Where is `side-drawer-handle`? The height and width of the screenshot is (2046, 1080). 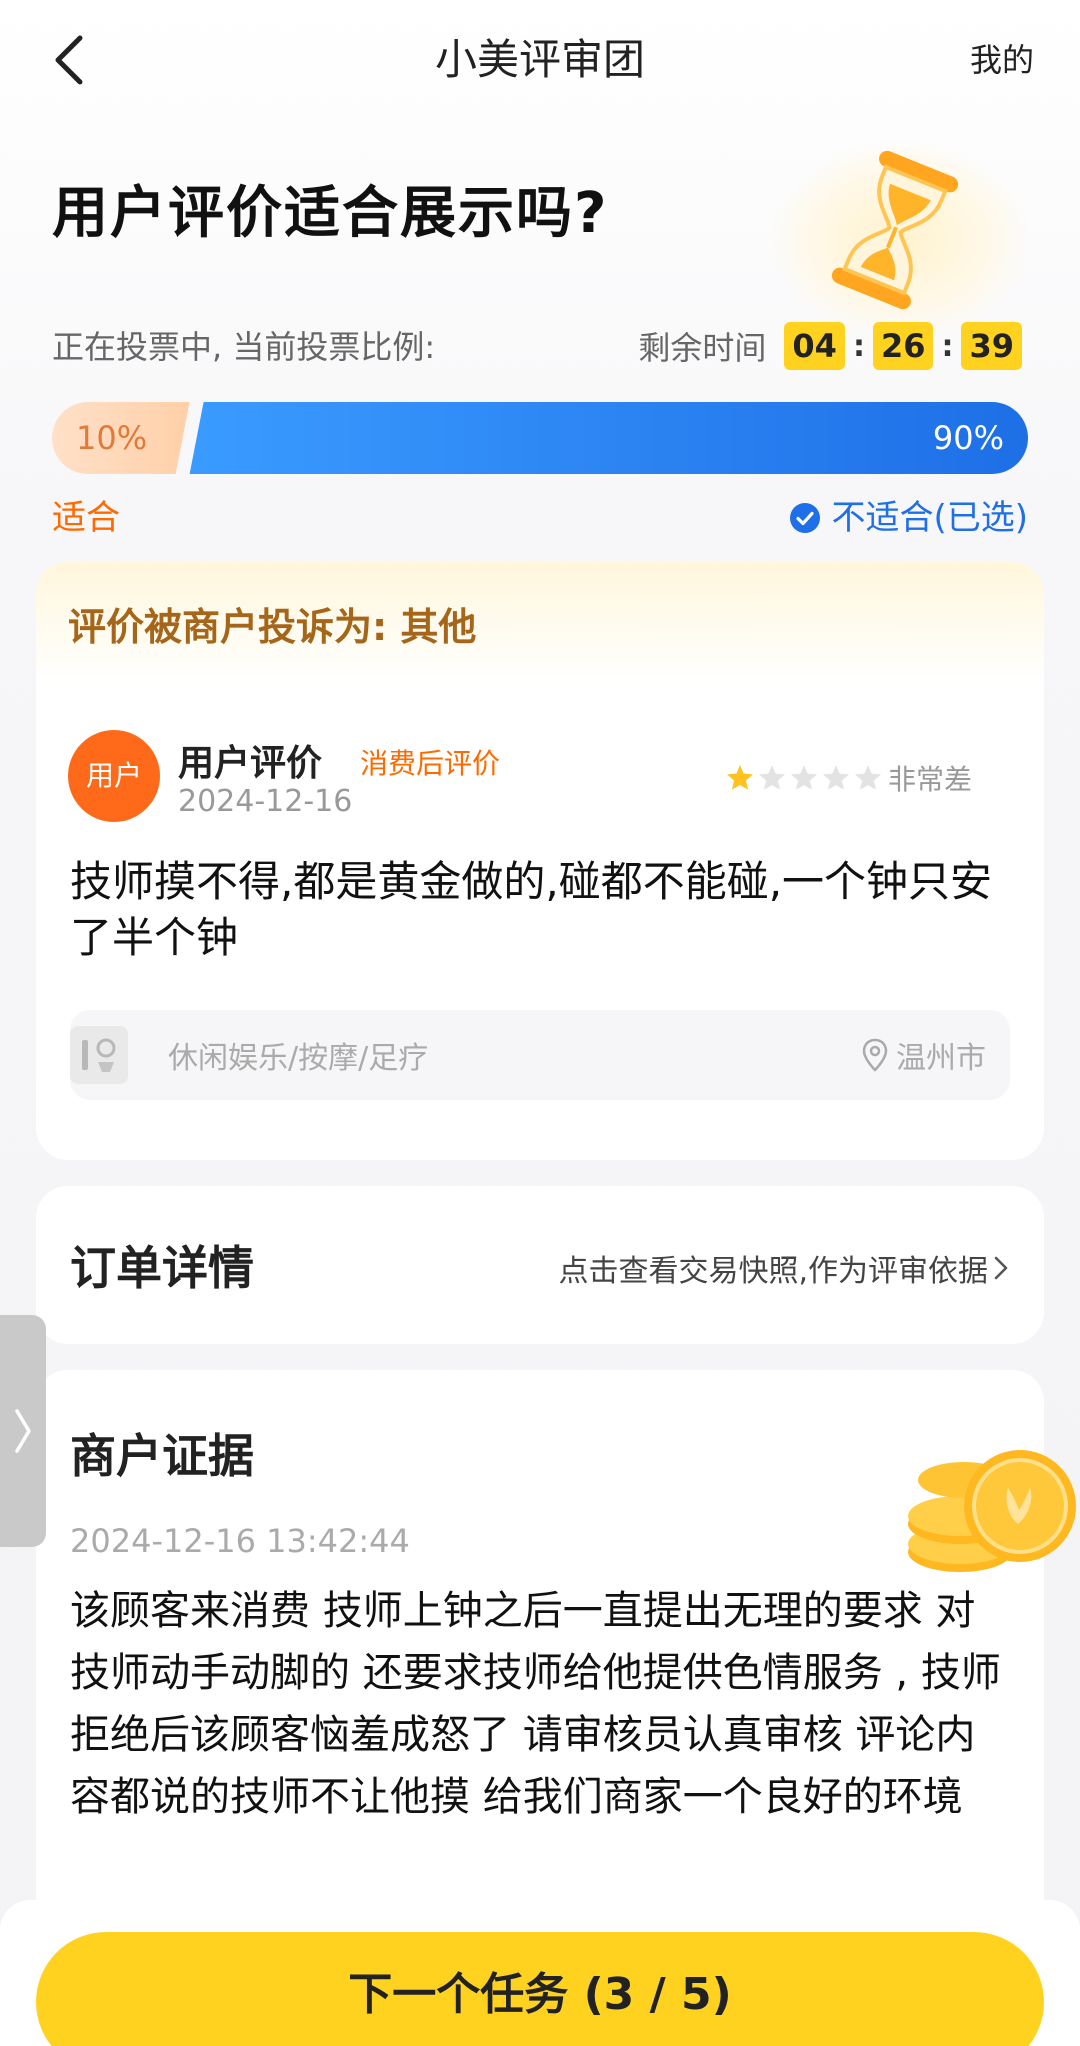 side-drawer-handle is located at coordinates (23, 1431).